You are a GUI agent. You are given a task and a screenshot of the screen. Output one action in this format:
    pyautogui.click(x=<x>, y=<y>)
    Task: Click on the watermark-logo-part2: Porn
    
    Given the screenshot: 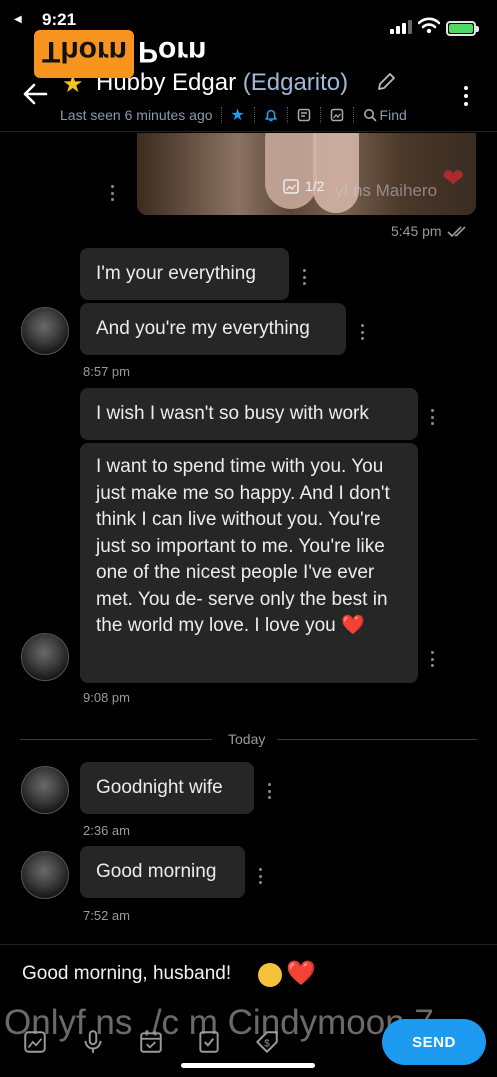 What is the action you would take?
    pyautogui.click(x=172, y=51)
    